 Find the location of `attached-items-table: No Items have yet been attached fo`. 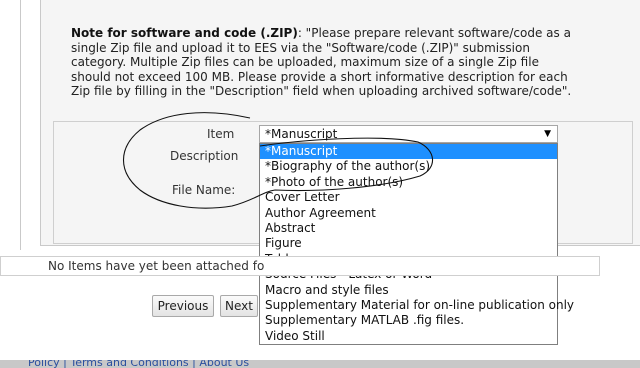

attached-items-table: No Items have yet been attached fo is located at coordinates (300, 266).